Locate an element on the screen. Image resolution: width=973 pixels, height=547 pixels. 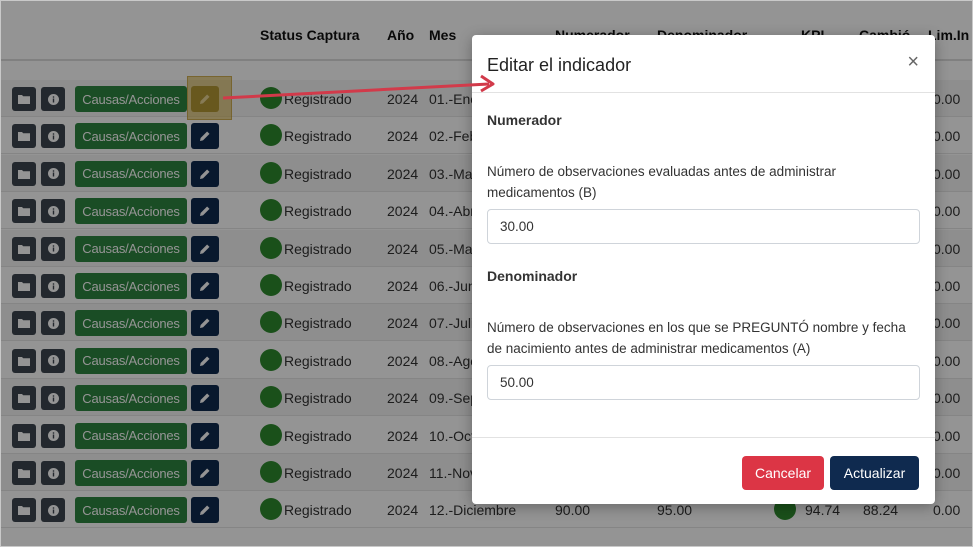
denominator-input: 50.00 is located at coordinates (703, 382).